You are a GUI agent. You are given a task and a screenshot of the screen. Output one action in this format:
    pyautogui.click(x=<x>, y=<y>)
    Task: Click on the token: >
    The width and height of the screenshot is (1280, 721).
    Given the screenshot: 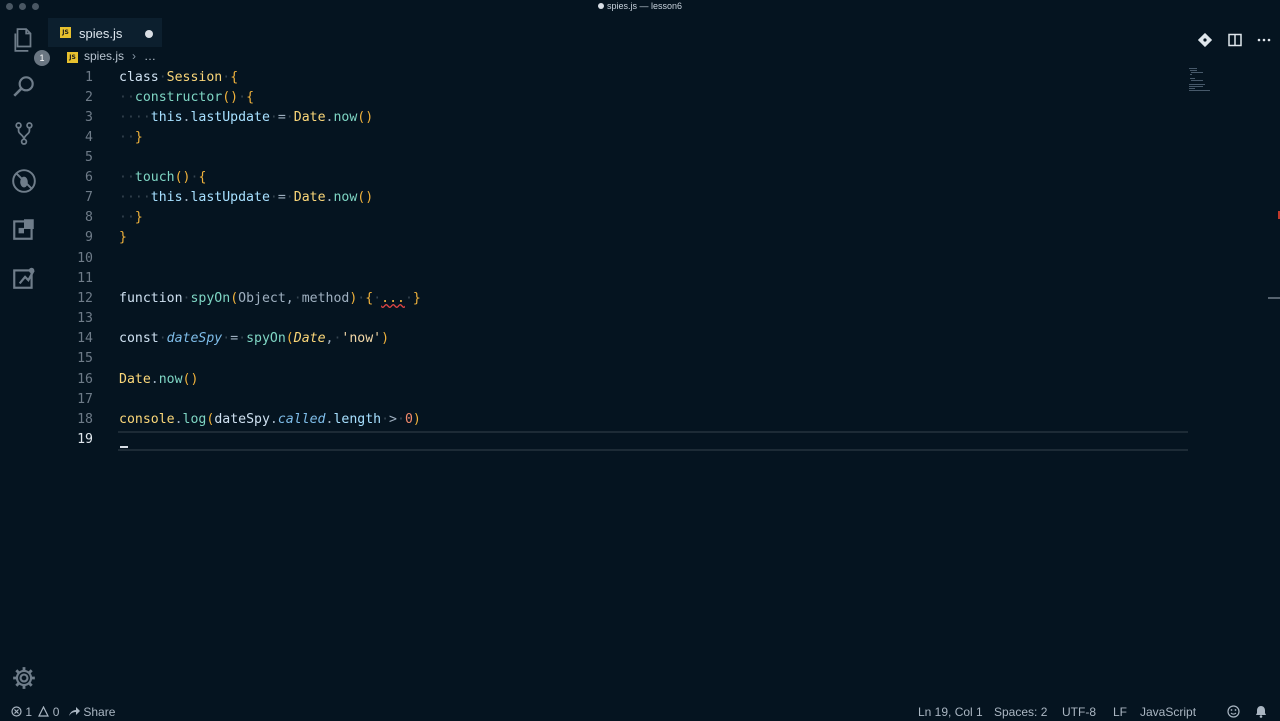 What is the action you would take?
    pyautogui.click(x=393, y=419)
    